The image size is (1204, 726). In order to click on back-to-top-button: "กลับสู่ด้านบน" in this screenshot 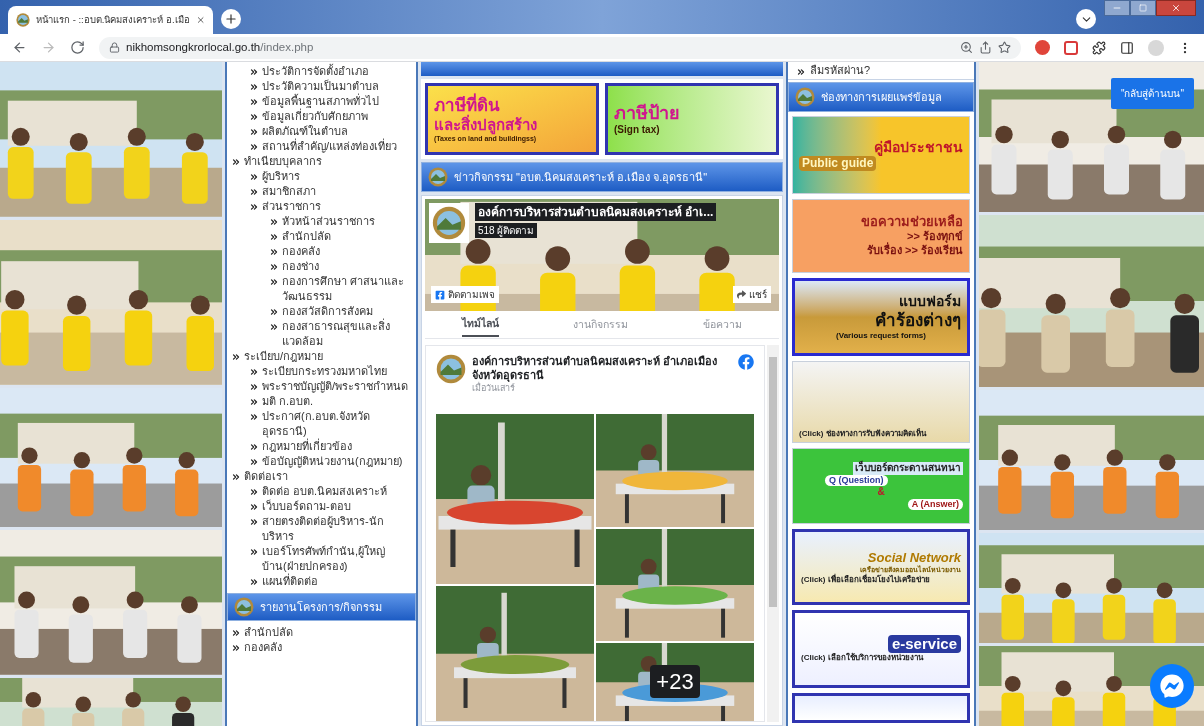, I will do `click(1152, 93)`.